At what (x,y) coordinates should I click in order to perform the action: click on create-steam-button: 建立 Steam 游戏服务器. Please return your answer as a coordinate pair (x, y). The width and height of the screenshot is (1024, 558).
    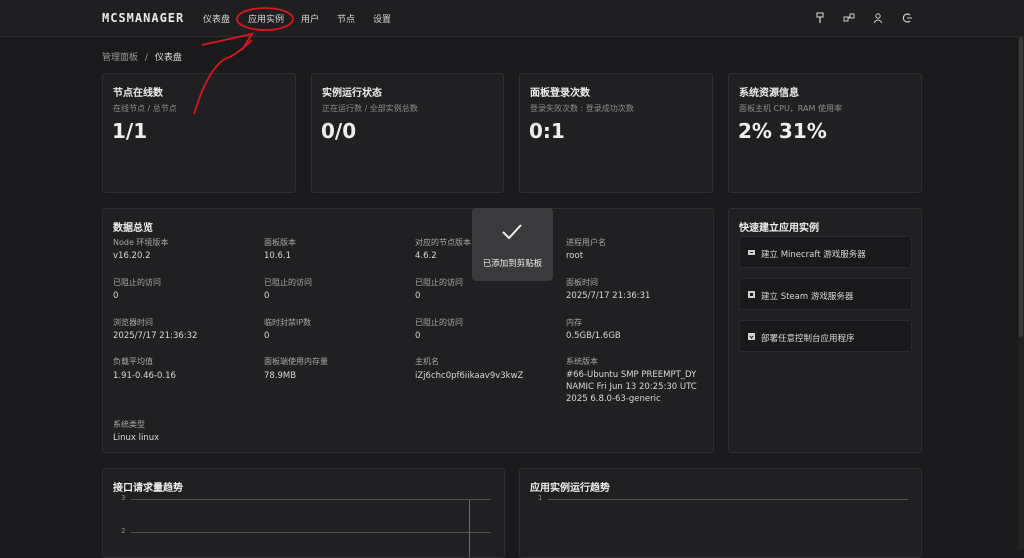
    Looking at the image, I should click on (825, 294).